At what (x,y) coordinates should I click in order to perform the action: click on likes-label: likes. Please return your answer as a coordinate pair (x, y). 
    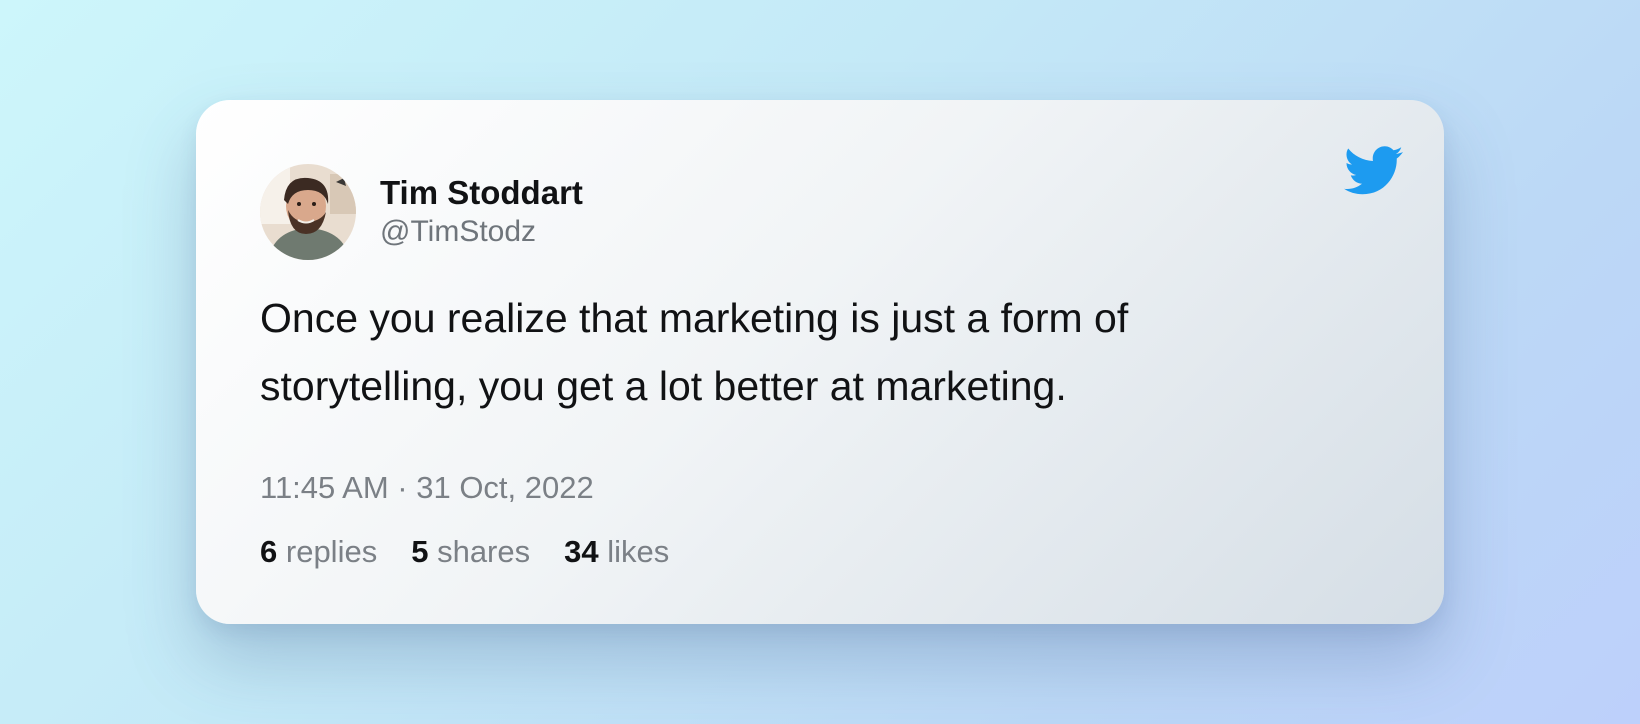
    Looking at the image, I should click on (638, 551).